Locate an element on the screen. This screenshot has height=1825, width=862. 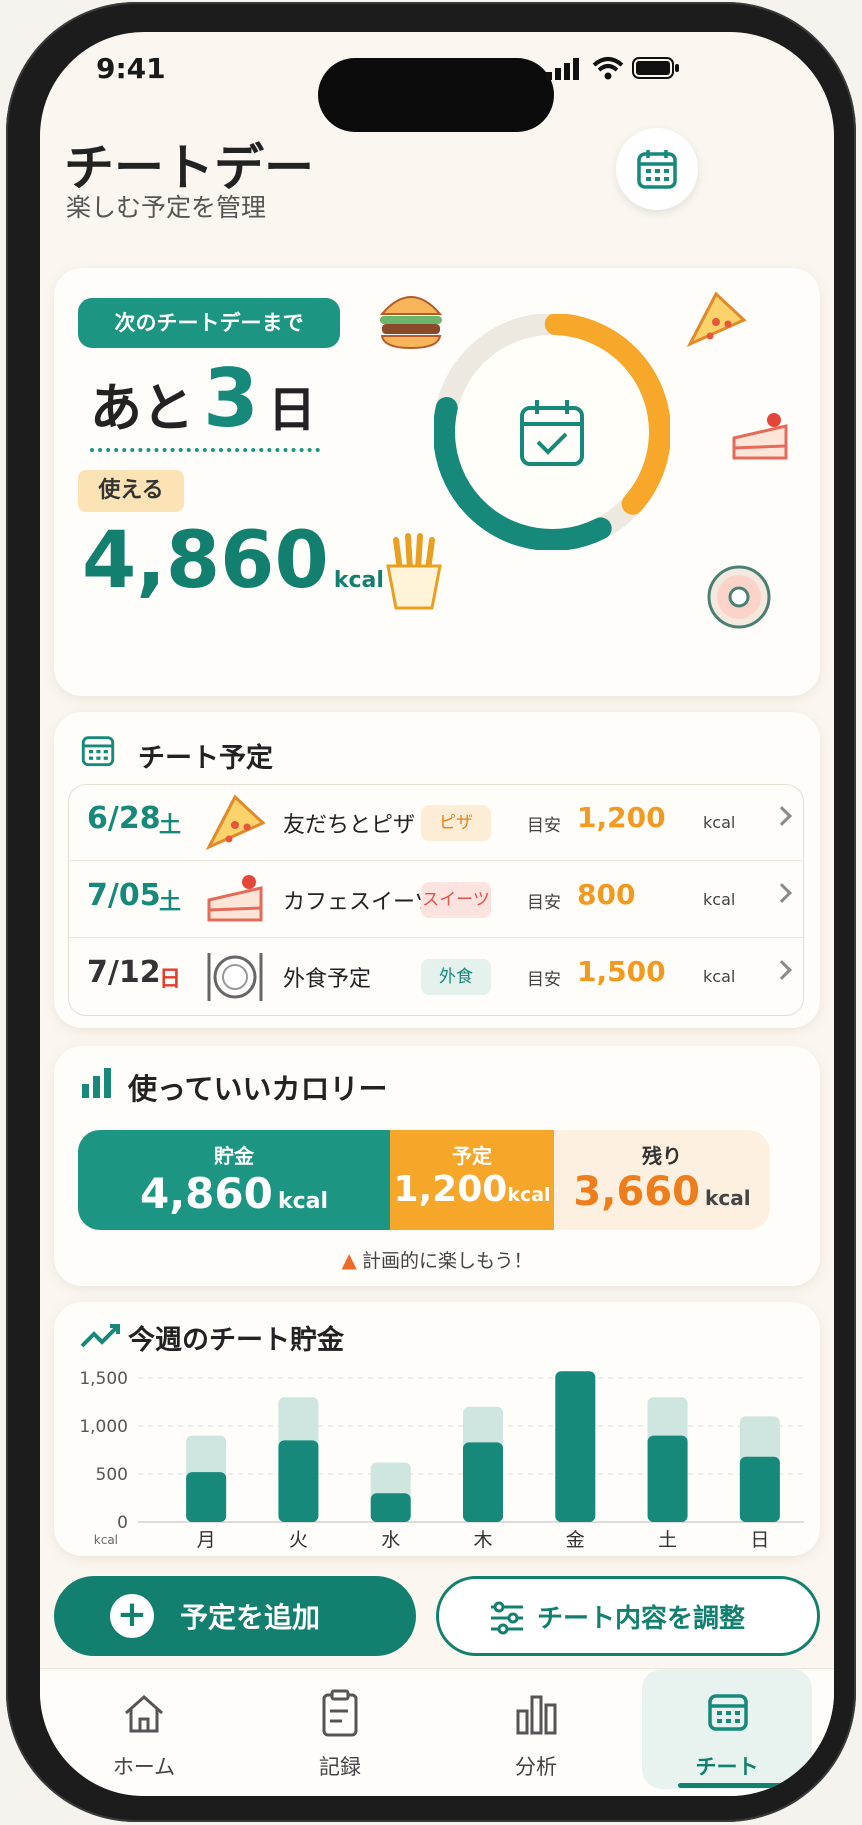
tab-home: ホーム is located at coordinates (144, 1729).